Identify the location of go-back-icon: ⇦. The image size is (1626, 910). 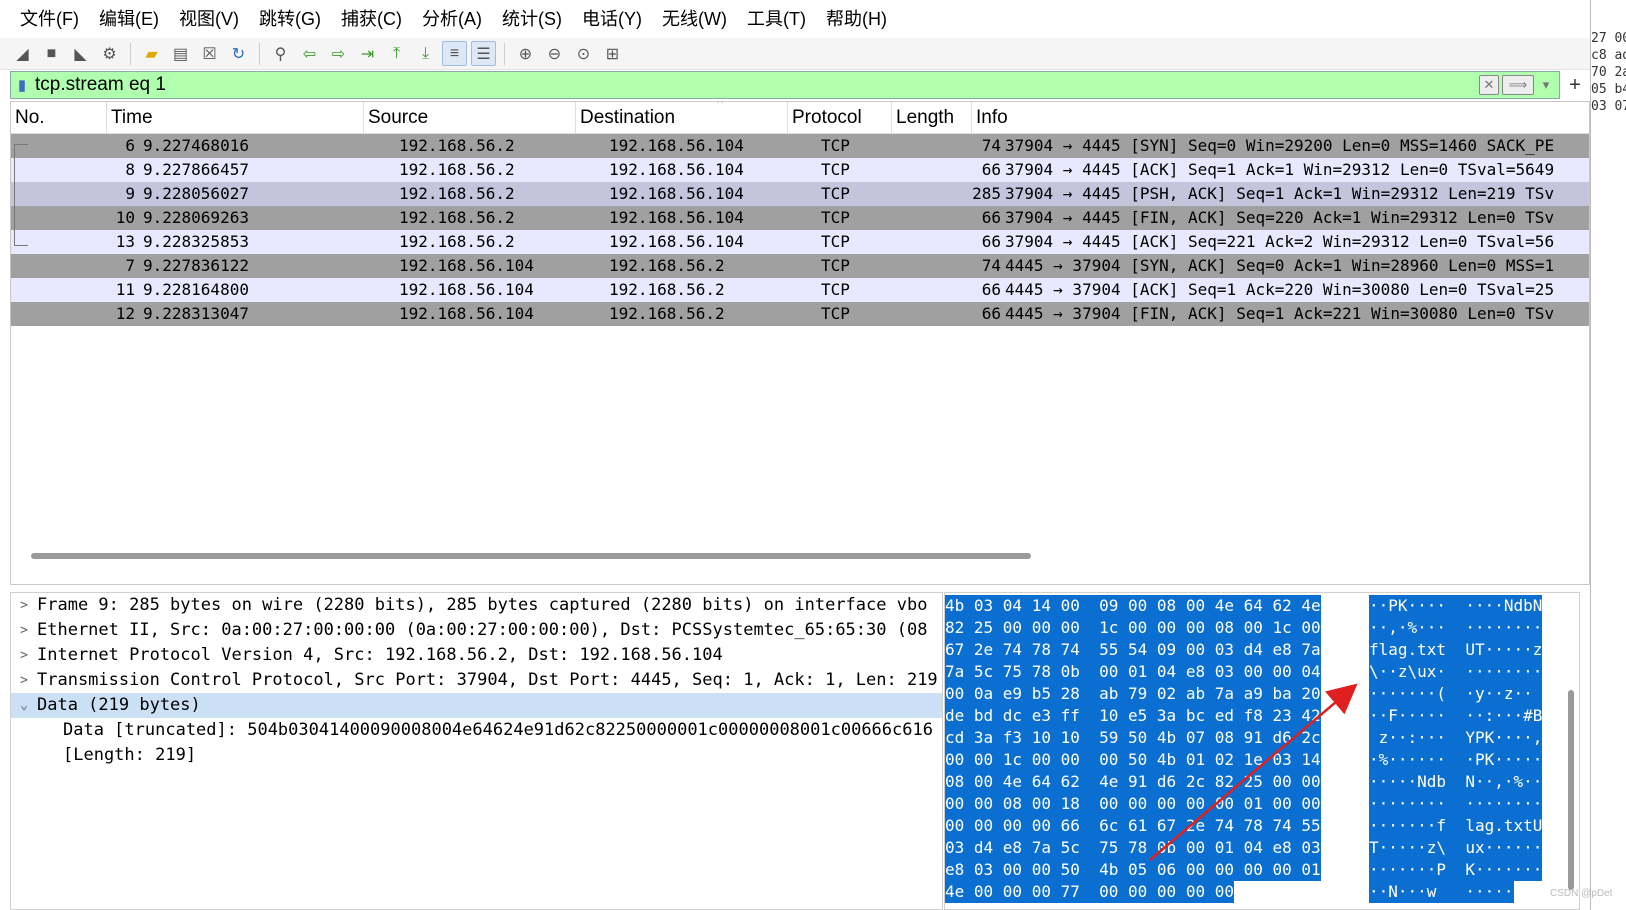
(309, 53).